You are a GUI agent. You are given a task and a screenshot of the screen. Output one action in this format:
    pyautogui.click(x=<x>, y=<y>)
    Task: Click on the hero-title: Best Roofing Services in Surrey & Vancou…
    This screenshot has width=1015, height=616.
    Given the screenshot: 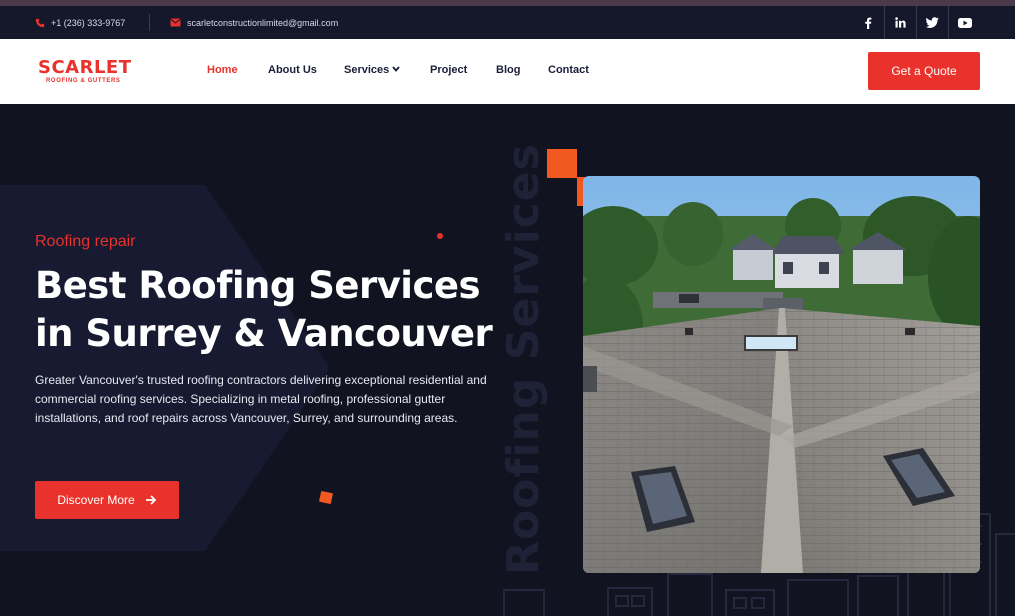 What is the action you would take?
    pyautogui.click(x=270, y=310)
    